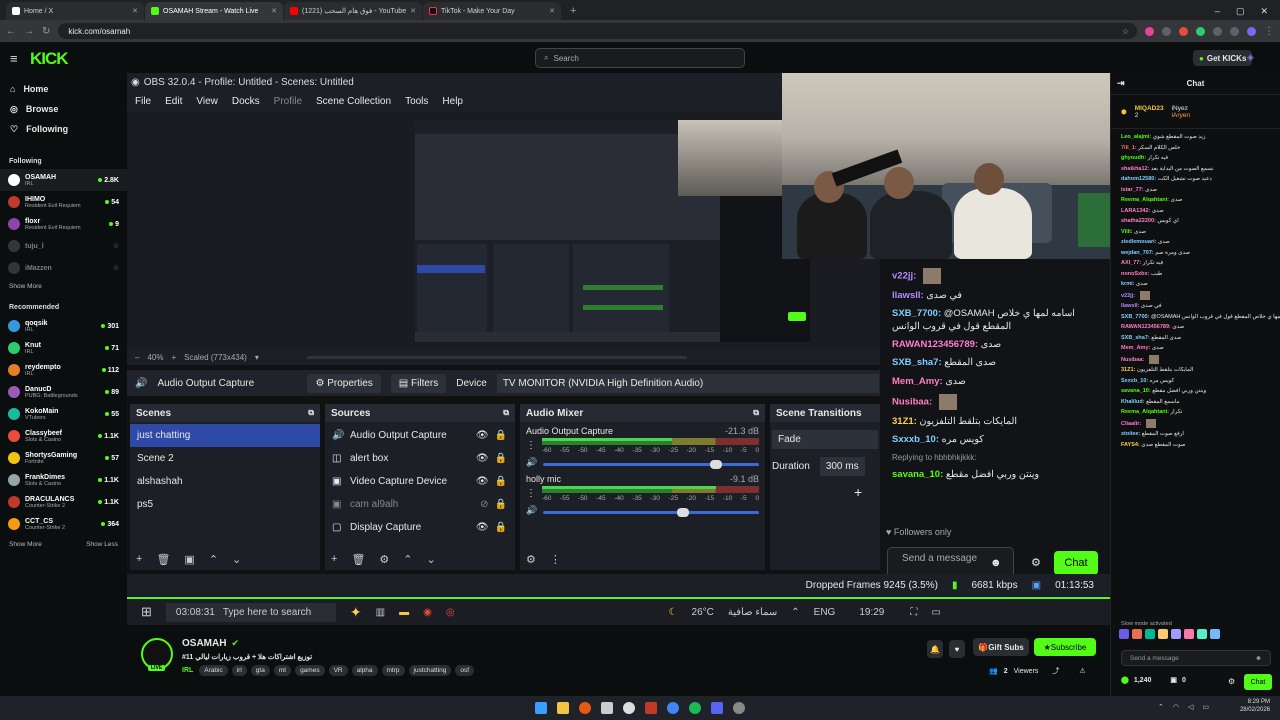 The height and width of the screenshot is (720, 1280). Describe the element at coordinates (63, 109) in the screenshot. I see `nav-browse: ◎ Browse` at that location.